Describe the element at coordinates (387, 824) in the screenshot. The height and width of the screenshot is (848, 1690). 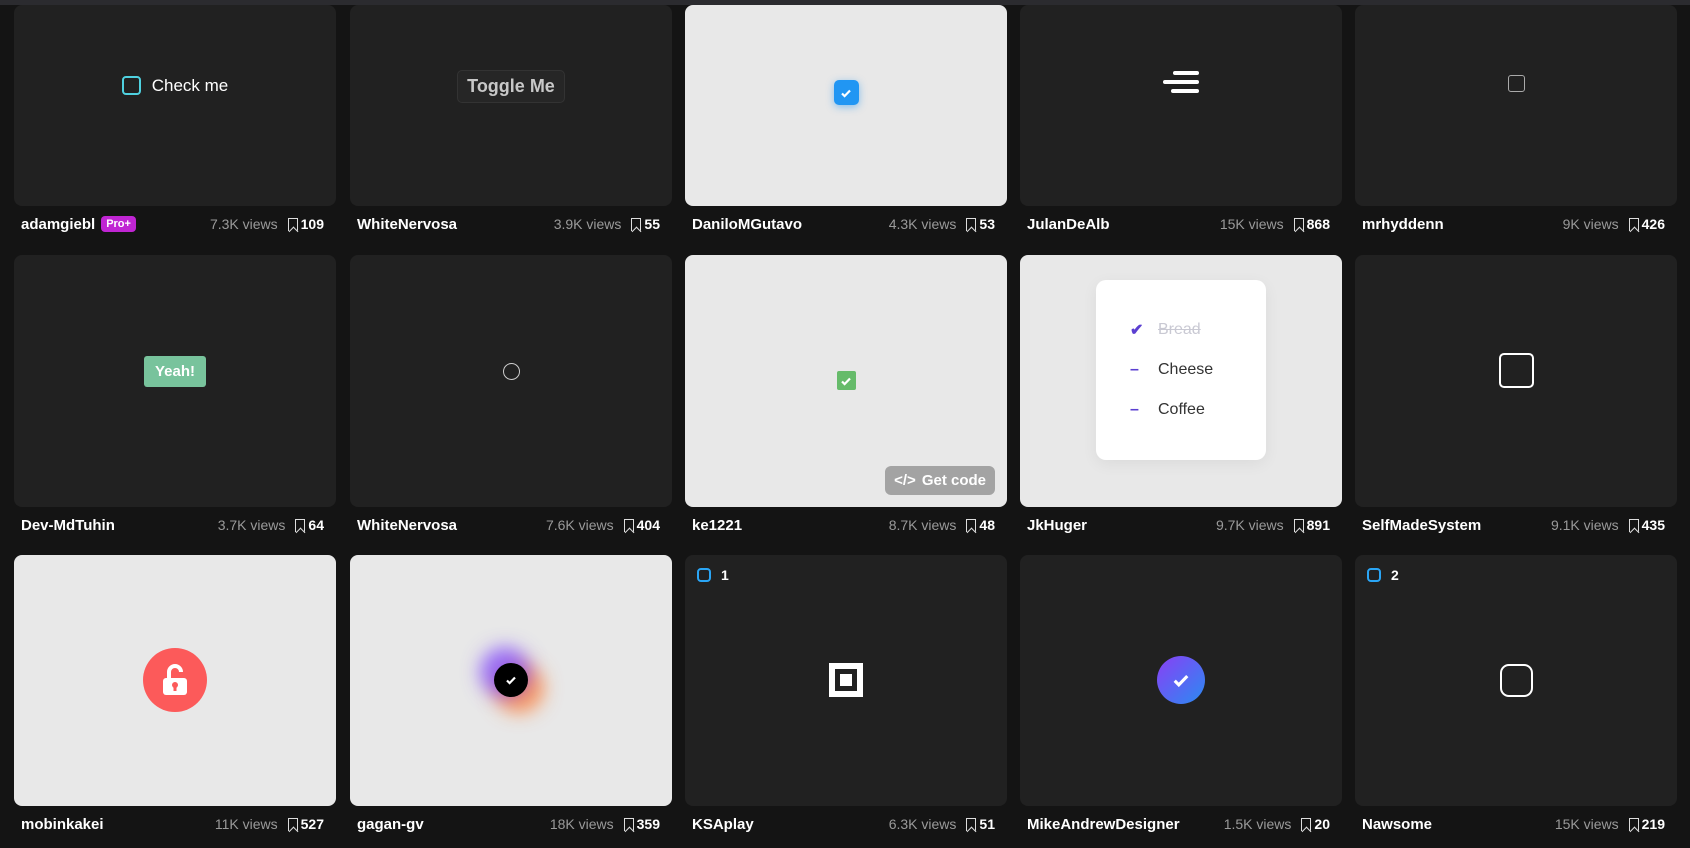
I see `author-link: gagan-gv` at that location.